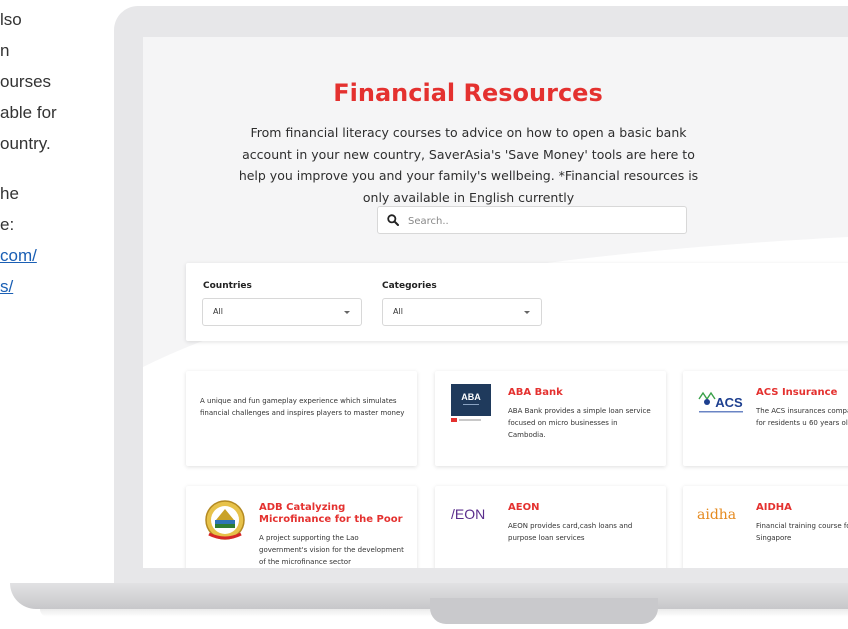 This screenshot has height=629, width=848. Describe the element at coordinates (225, 520) in the screenshot. I see `lao-emblem-icon` at that location.